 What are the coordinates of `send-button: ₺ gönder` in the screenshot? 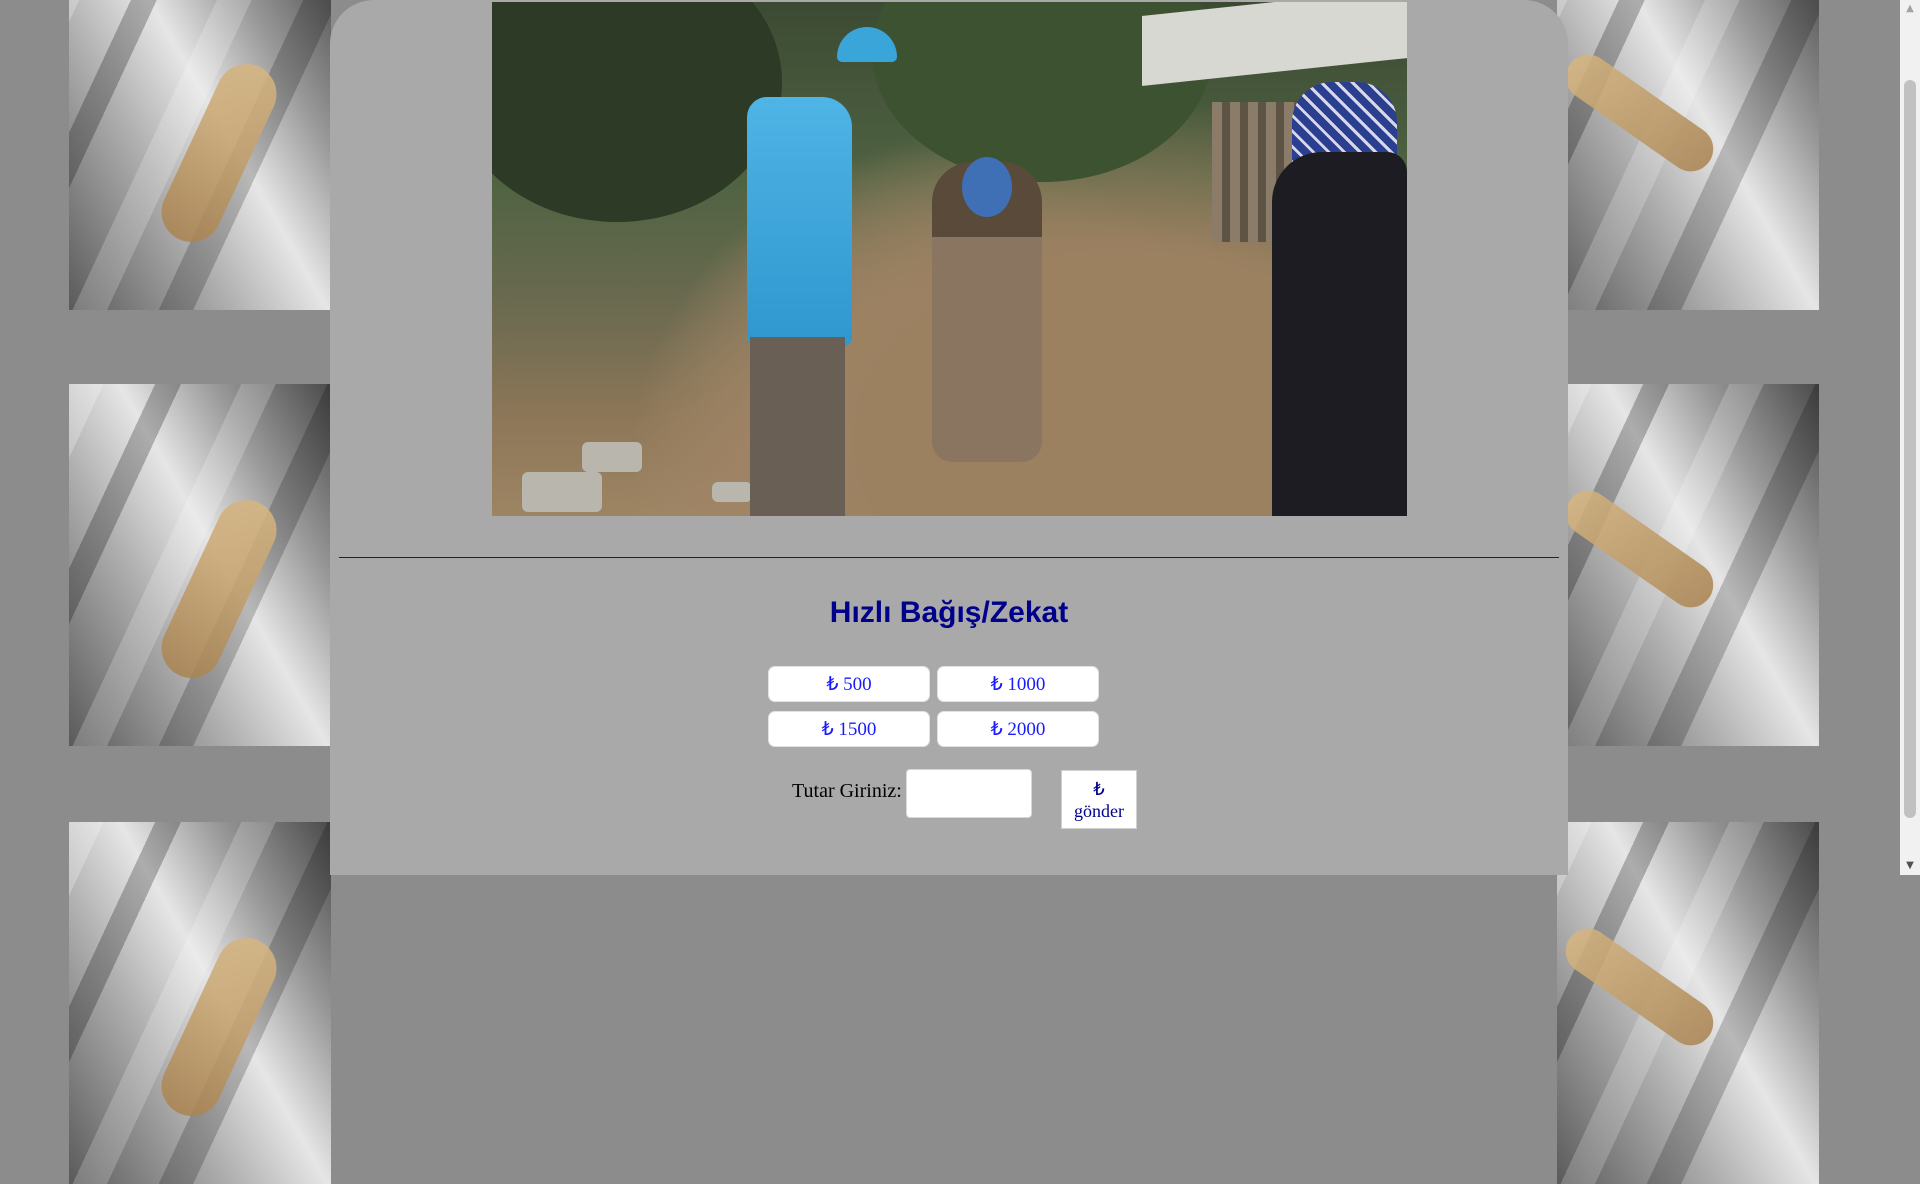 It's located at (1099, 799).